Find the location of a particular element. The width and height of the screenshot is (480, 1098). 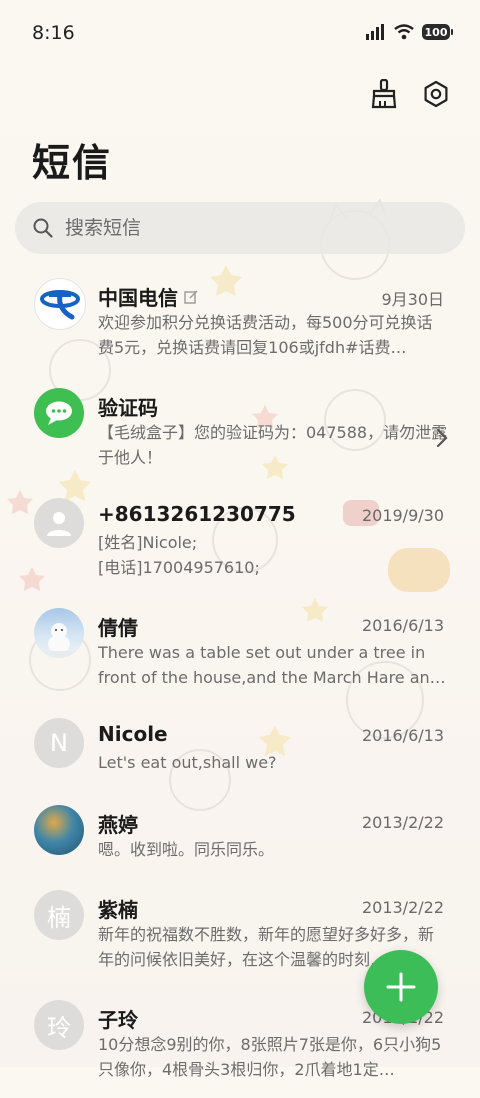

search-input is located at coordinates (255, 228).